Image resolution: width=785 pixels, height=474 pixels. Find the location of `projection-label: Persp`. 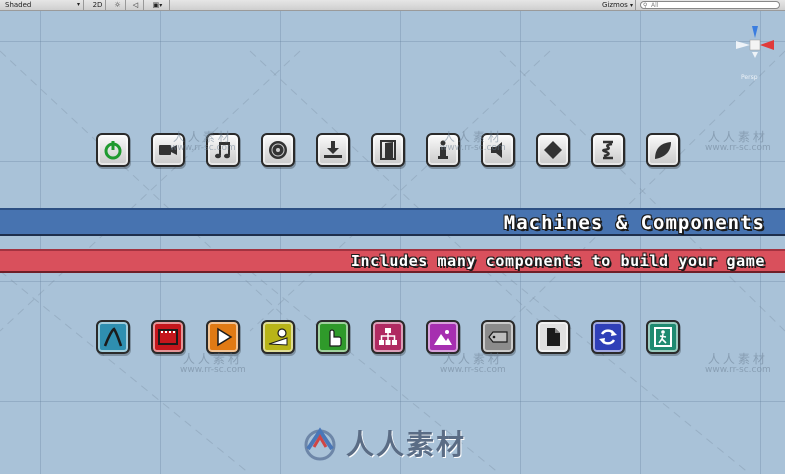

projection-label: Persp is located at coordinates (749, 77).